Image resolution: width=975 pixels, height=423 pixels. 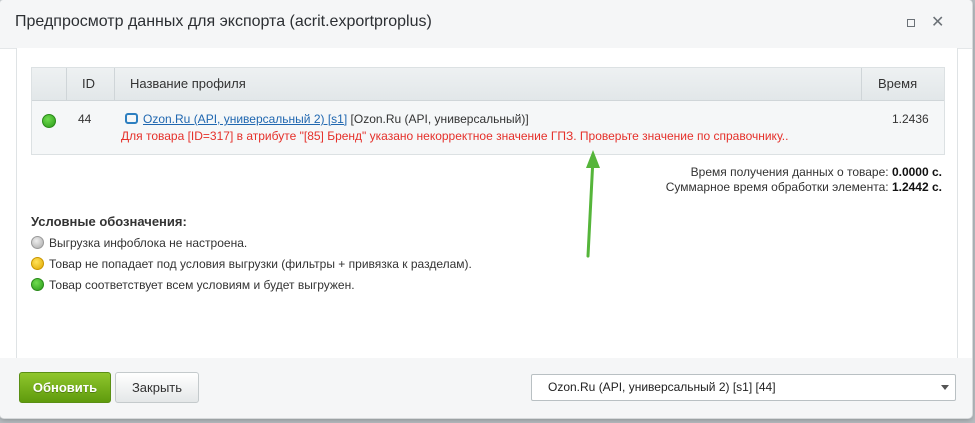 What do you see at coordinates (593, 204) in the screenshot?
I see `annotation-arrow-icon` at bounding box center [593, 204].